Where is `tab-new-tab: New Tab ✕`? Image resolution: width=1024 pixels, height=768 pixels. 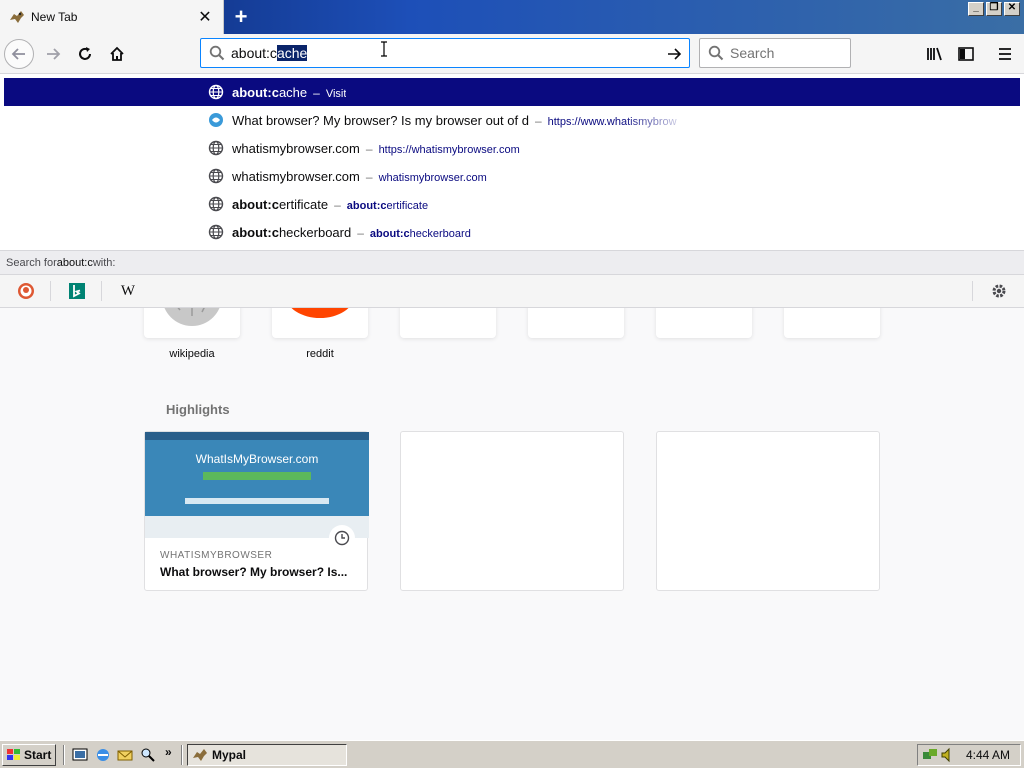
tab-new-tab: New Tab ✕ is located at coordinates (112, 17).